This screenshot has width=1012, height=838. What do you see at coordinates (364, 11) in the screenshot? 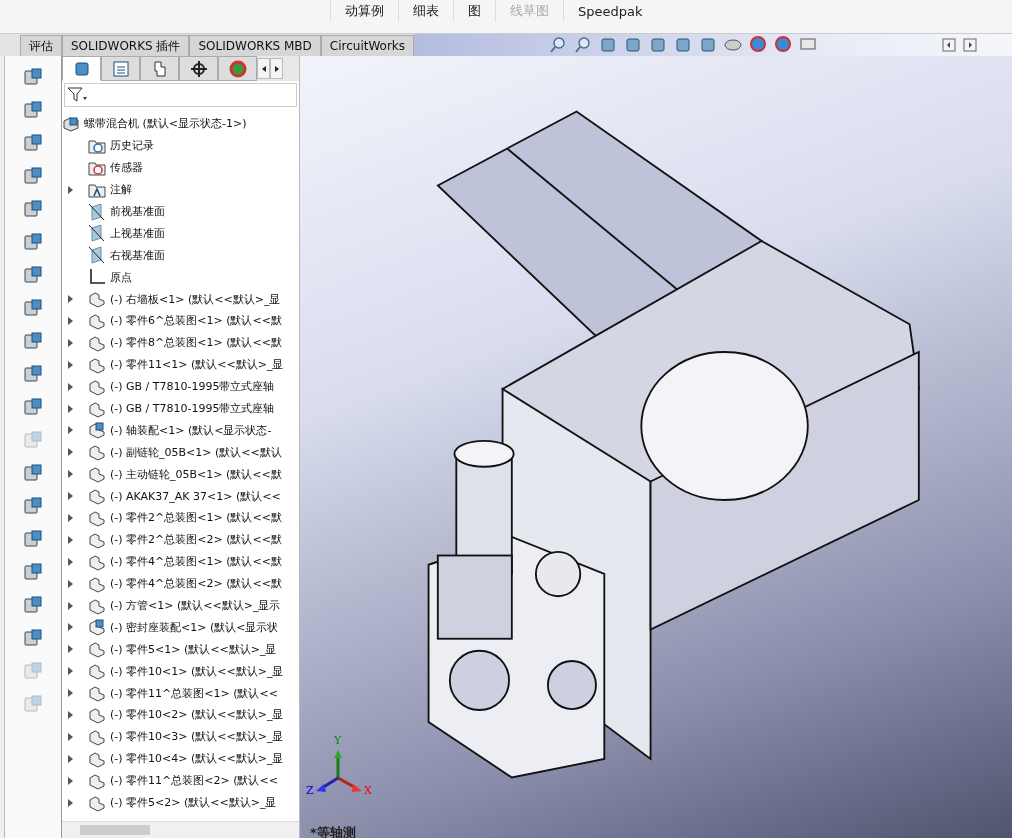
I see `ribbon-button: 动算例` at bounding box center [364, 11].